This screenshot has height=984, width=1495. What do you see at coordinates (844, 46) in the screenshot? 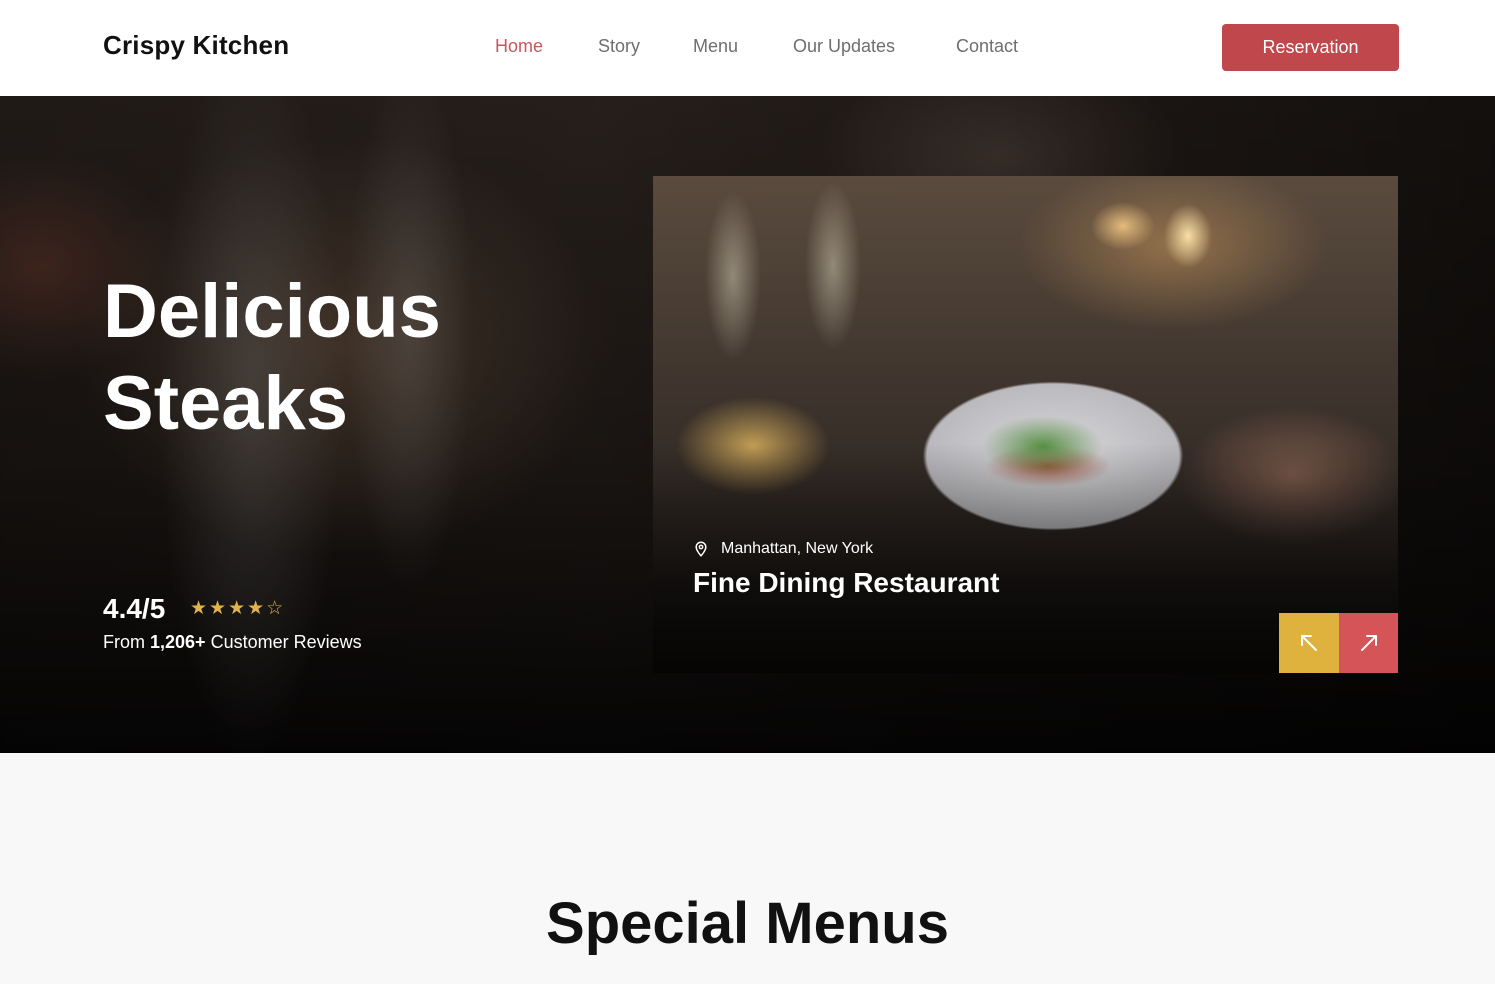
I see `nav-our-updates: Our Updates` at bounding box center [844, 46].